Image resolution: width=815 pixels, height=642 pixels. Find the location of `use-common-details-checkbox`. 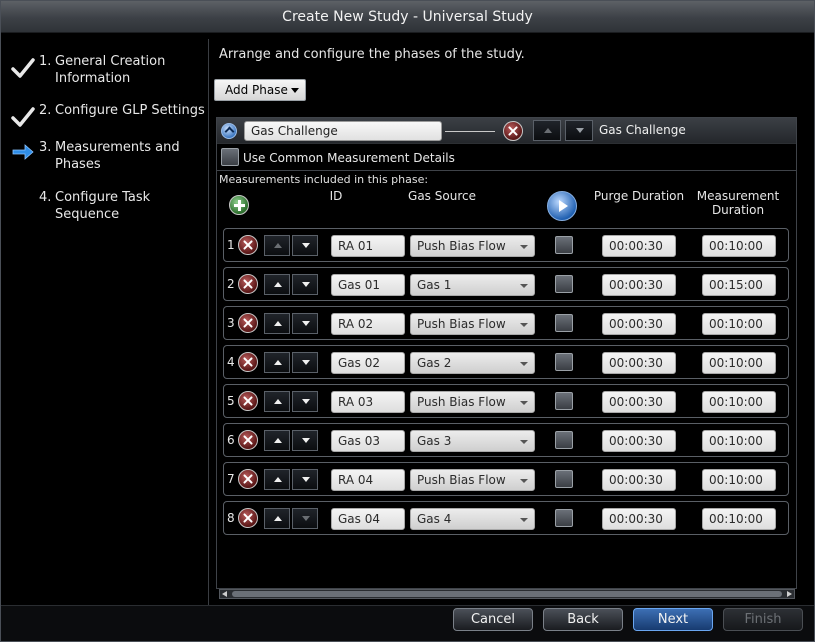

use-common-details-checkbox is located at coordinates (230, 157).